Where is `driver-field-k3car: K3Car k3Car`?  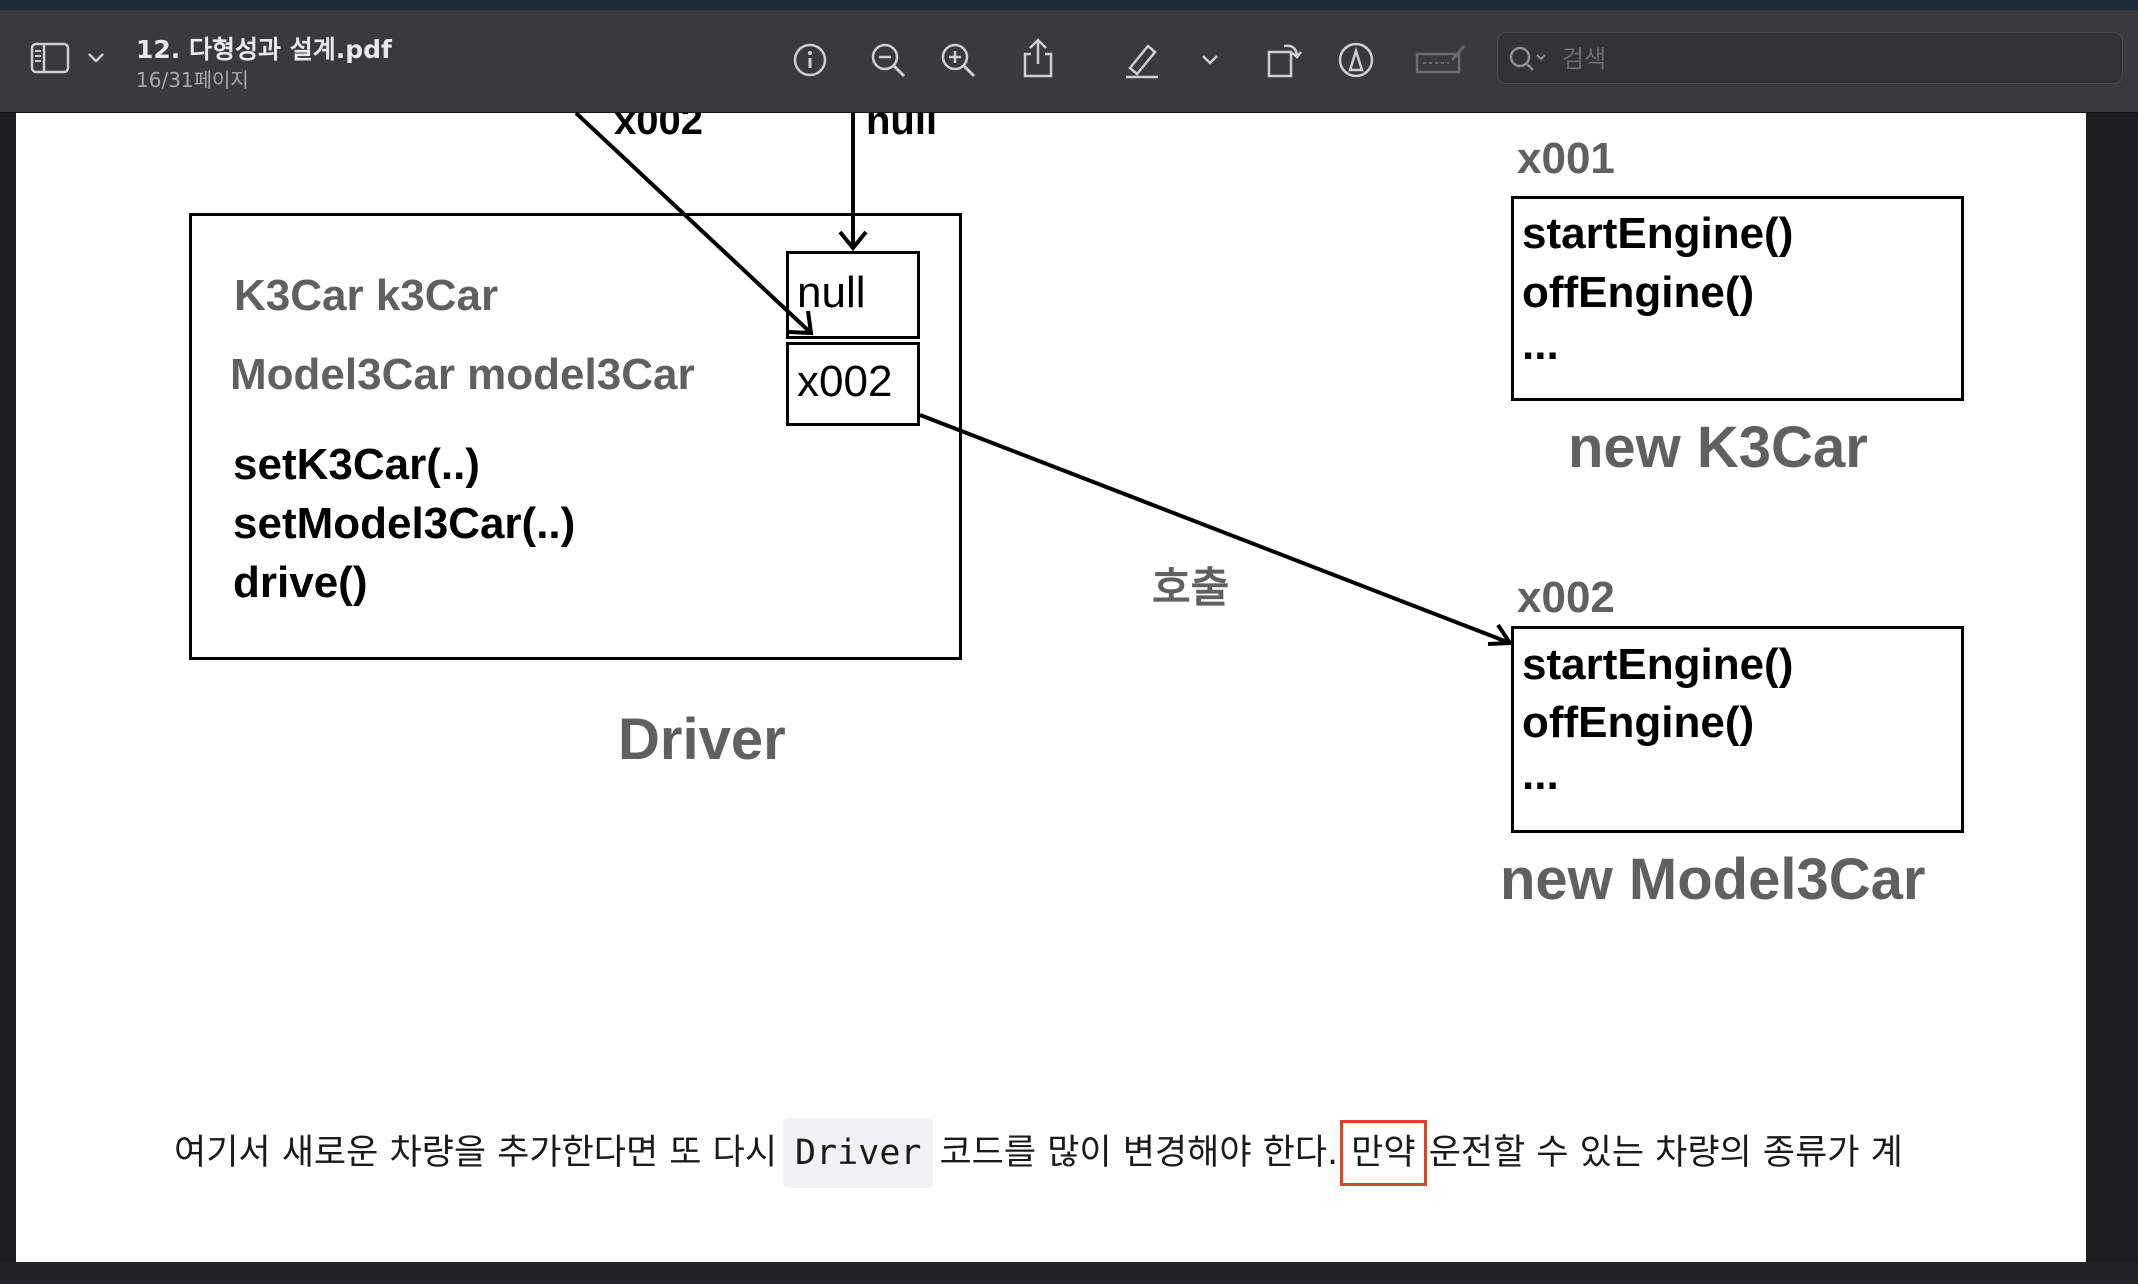 driver-field-k3car: K3Car k3Car is located at coordinates (366, 295).